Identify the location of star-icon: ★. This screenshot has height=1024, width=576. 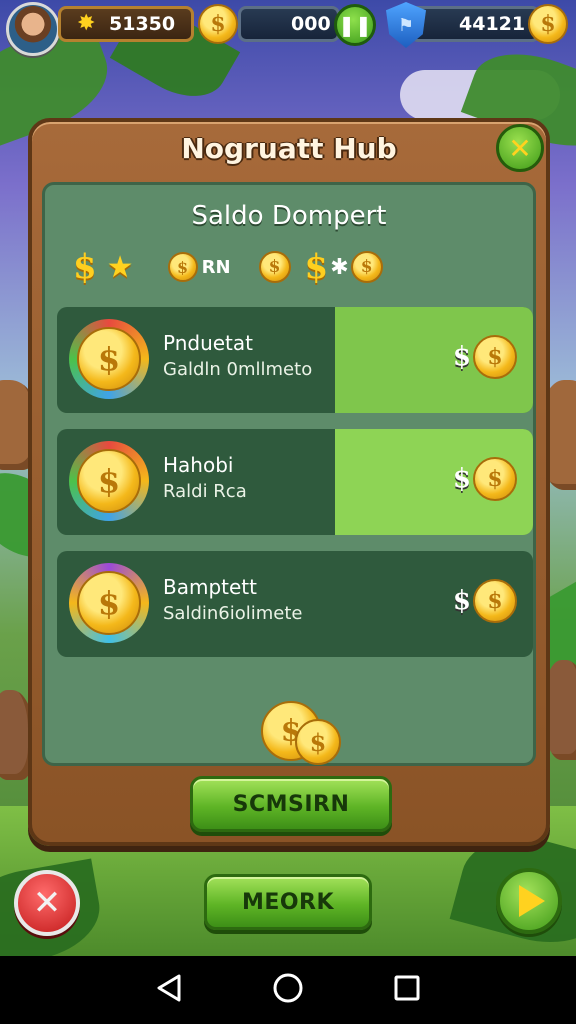
(120, 267).